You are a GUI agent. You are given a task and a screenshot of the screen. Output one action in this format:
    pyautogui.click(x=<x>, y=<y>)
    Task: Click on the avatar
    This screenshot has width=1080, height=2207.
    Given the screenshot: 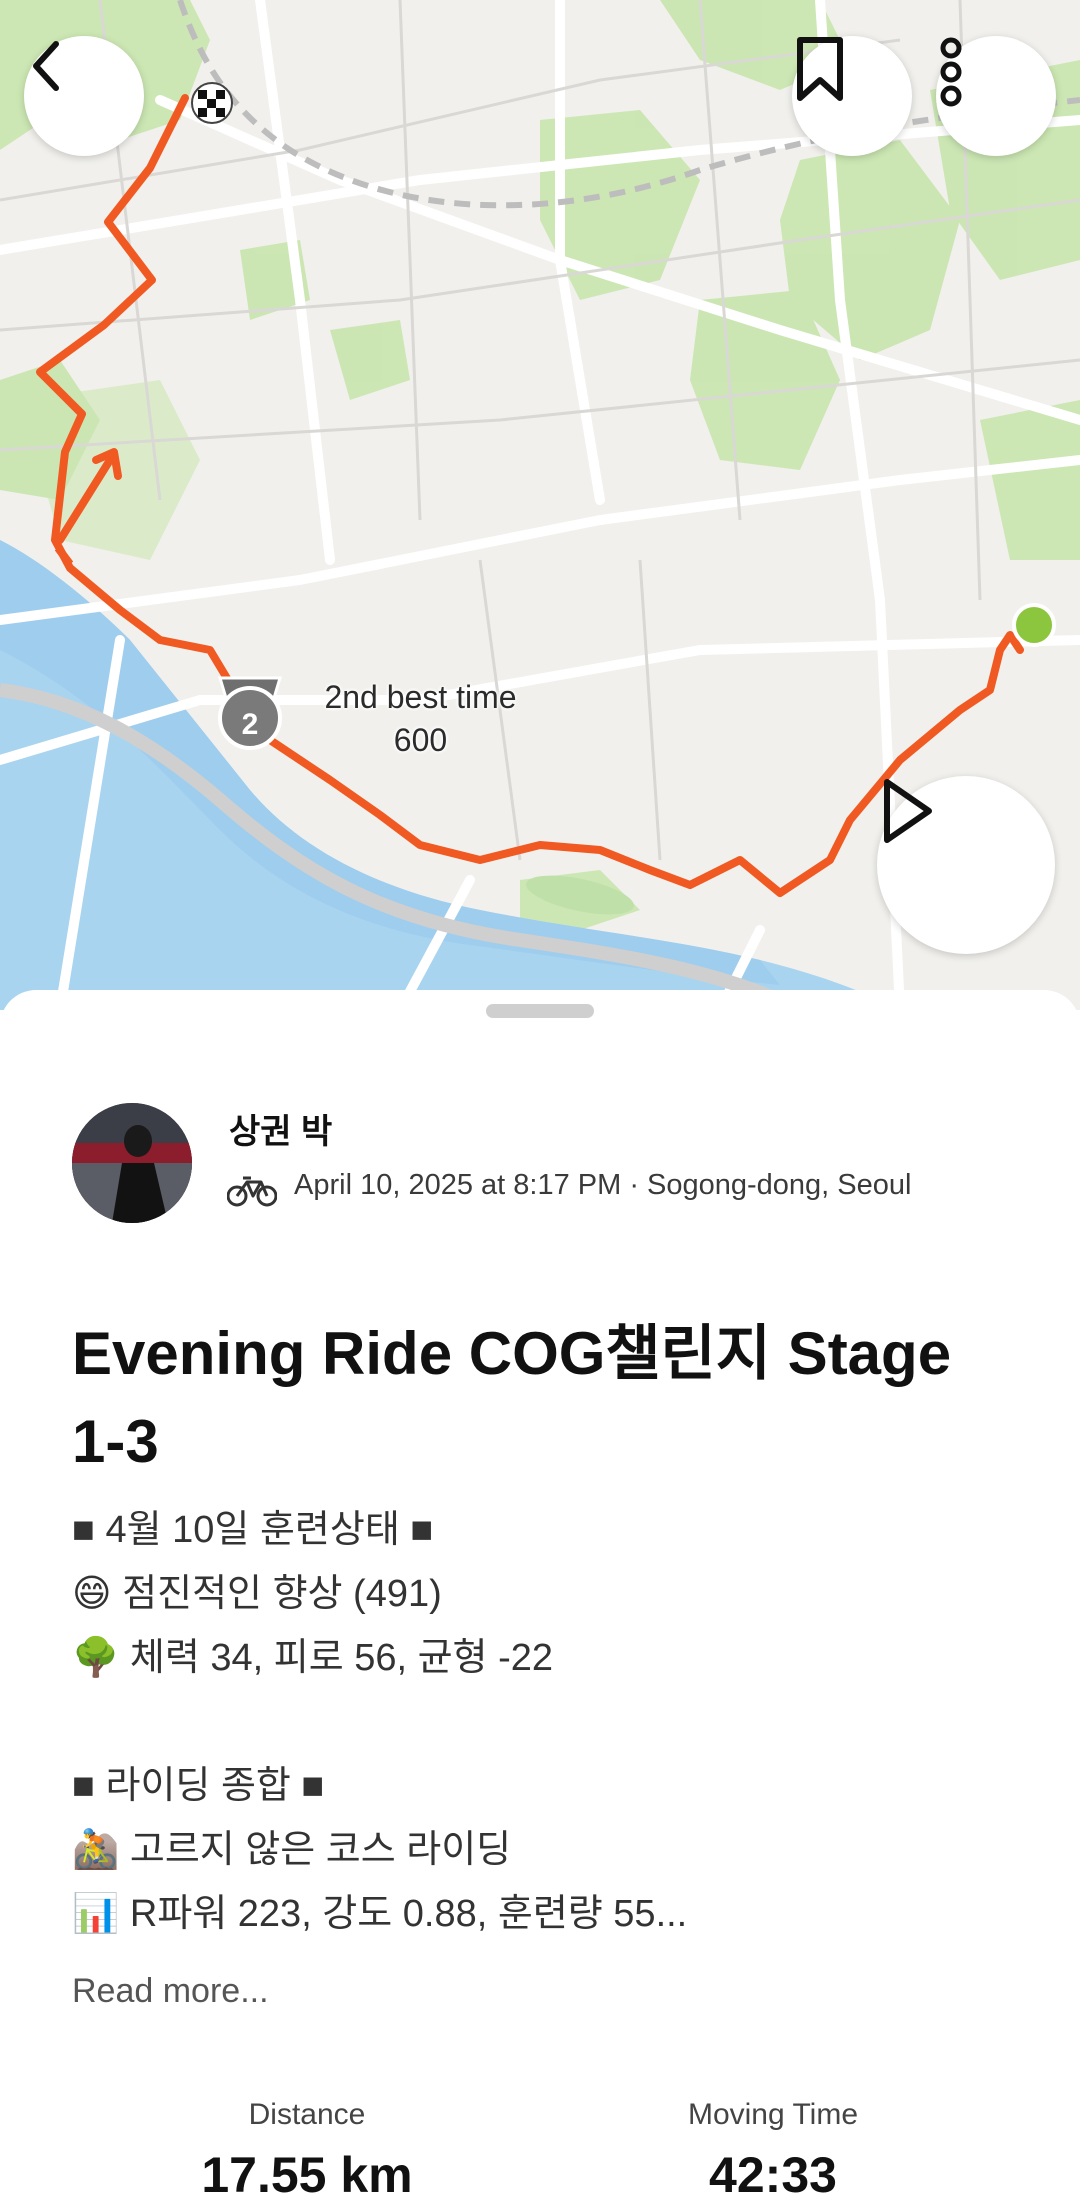 What is the action you would take?
    pyautogui.click(x=132, y=1163)
    